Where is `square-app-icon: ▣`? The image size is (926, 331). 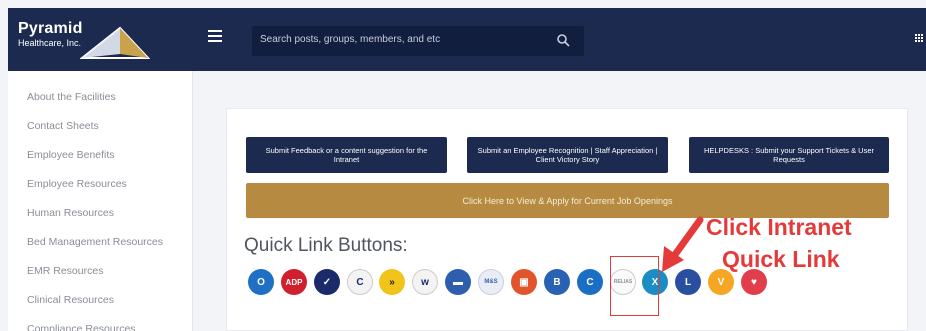 square-app-icon: ▣ is located at coordinates (524, 282).